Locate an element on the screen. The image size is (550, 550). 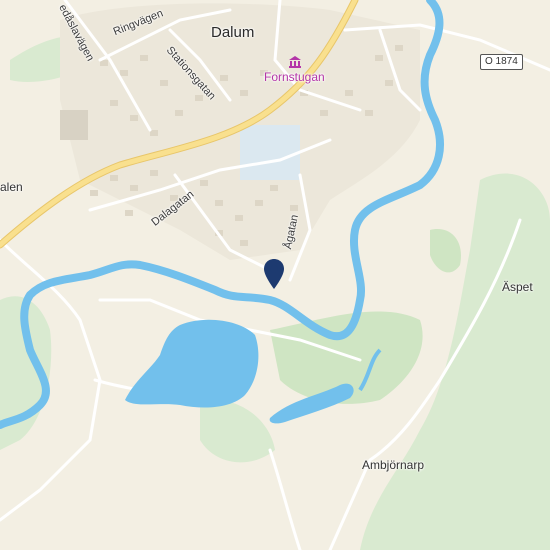
poi-label: Fornstugan is located at coordinates (294, 77).